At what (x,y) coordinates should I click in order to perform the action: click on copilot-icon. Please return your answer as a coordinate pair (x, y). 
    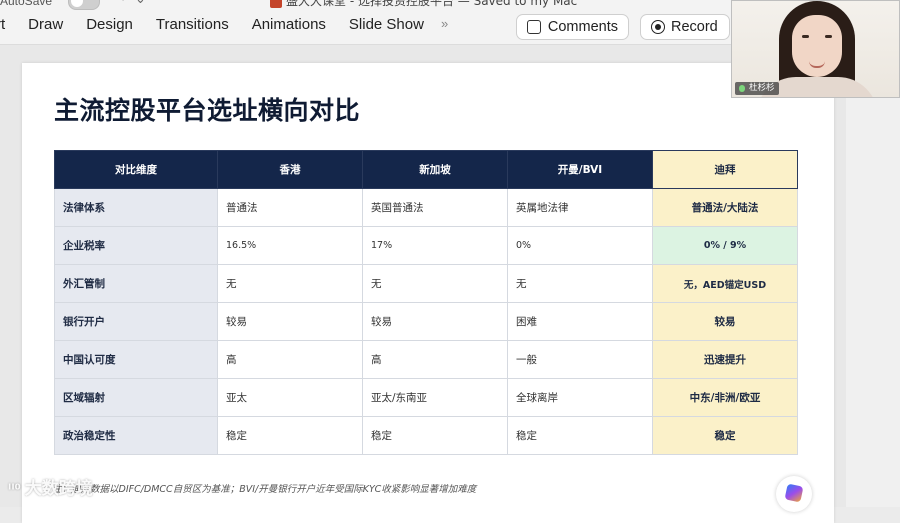
    Looking at the image, I should click on (794, 493).